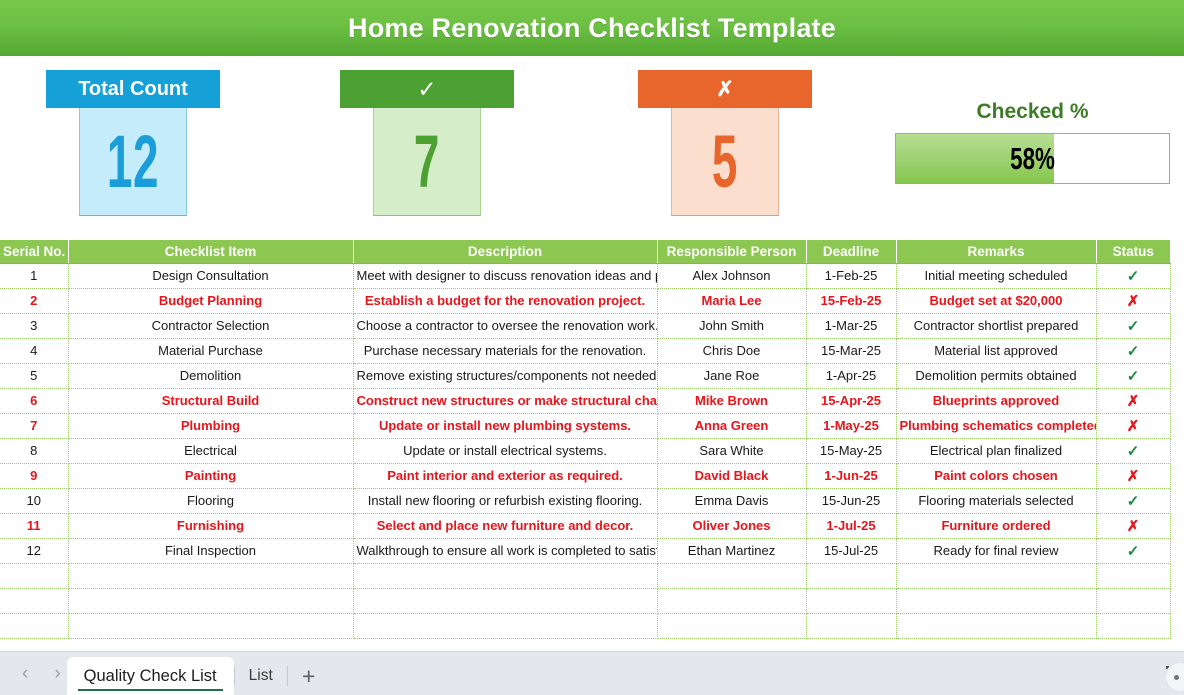  What do you see at coordinates (25, 673) in the screenshot?
I see `chevron-left-icon: ‹` at bounding box center [25, 673].